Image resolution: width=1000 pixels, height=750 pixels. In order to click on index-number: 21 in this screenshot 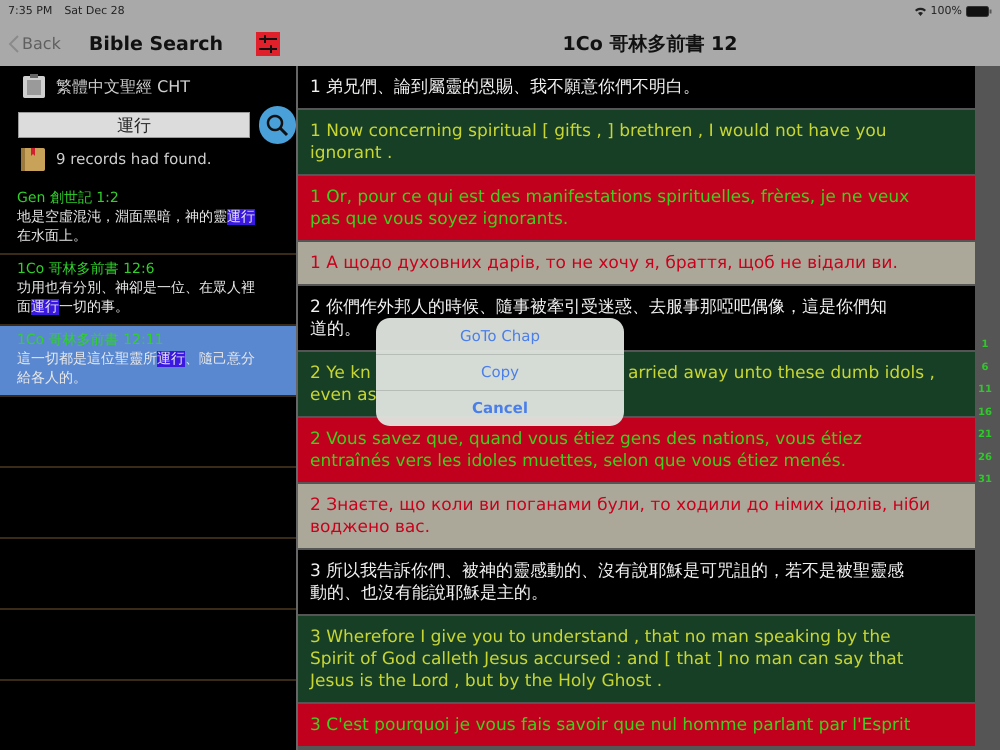, I will do `click(985, 435)`.